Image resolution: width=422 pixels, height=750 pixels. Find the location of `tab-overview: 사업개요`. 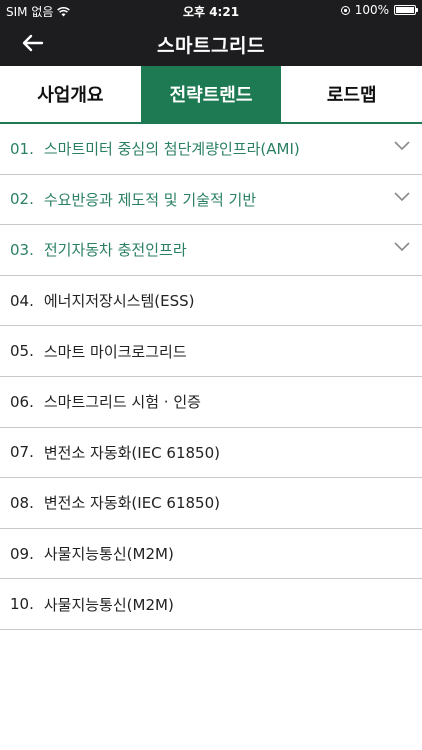

tab-overview: 사업개요 is located at coordinates (70, 94).